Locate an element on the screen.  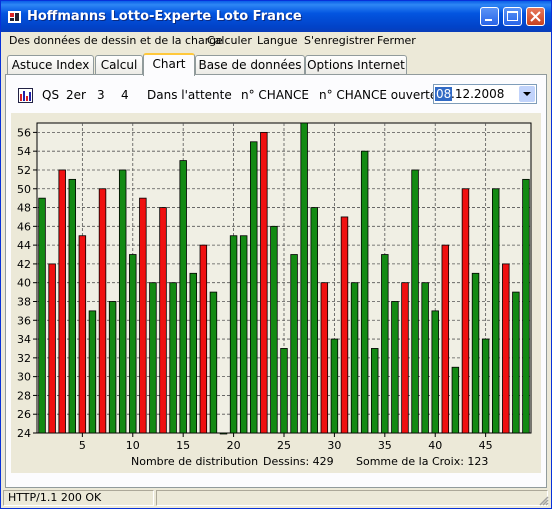
title-bar: Hoffmanns Lotto-Experte Loto France is located at coordinates (276, 16).